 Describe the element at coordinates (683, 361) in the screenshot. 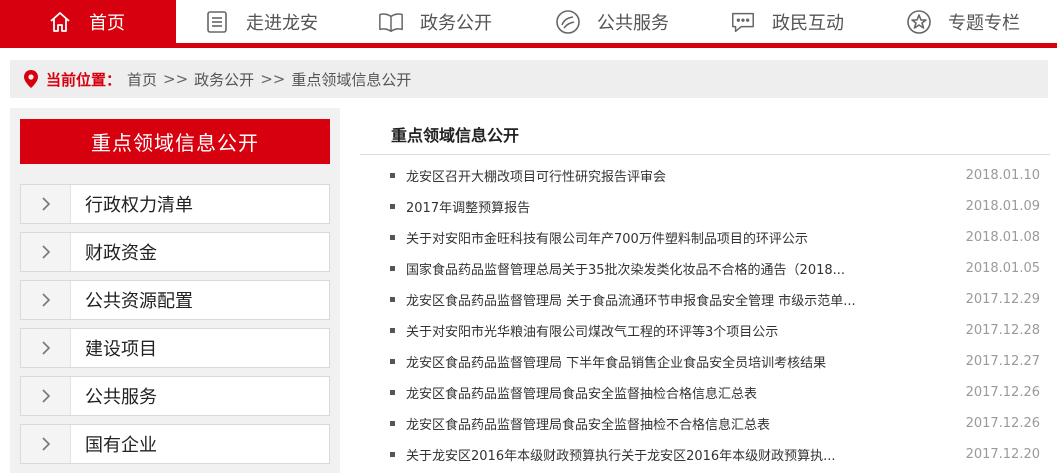

I see `article-title: 龙安区食品药品监督管理局 下半年食品销售企业食品安全员培训考核结果` at that location.